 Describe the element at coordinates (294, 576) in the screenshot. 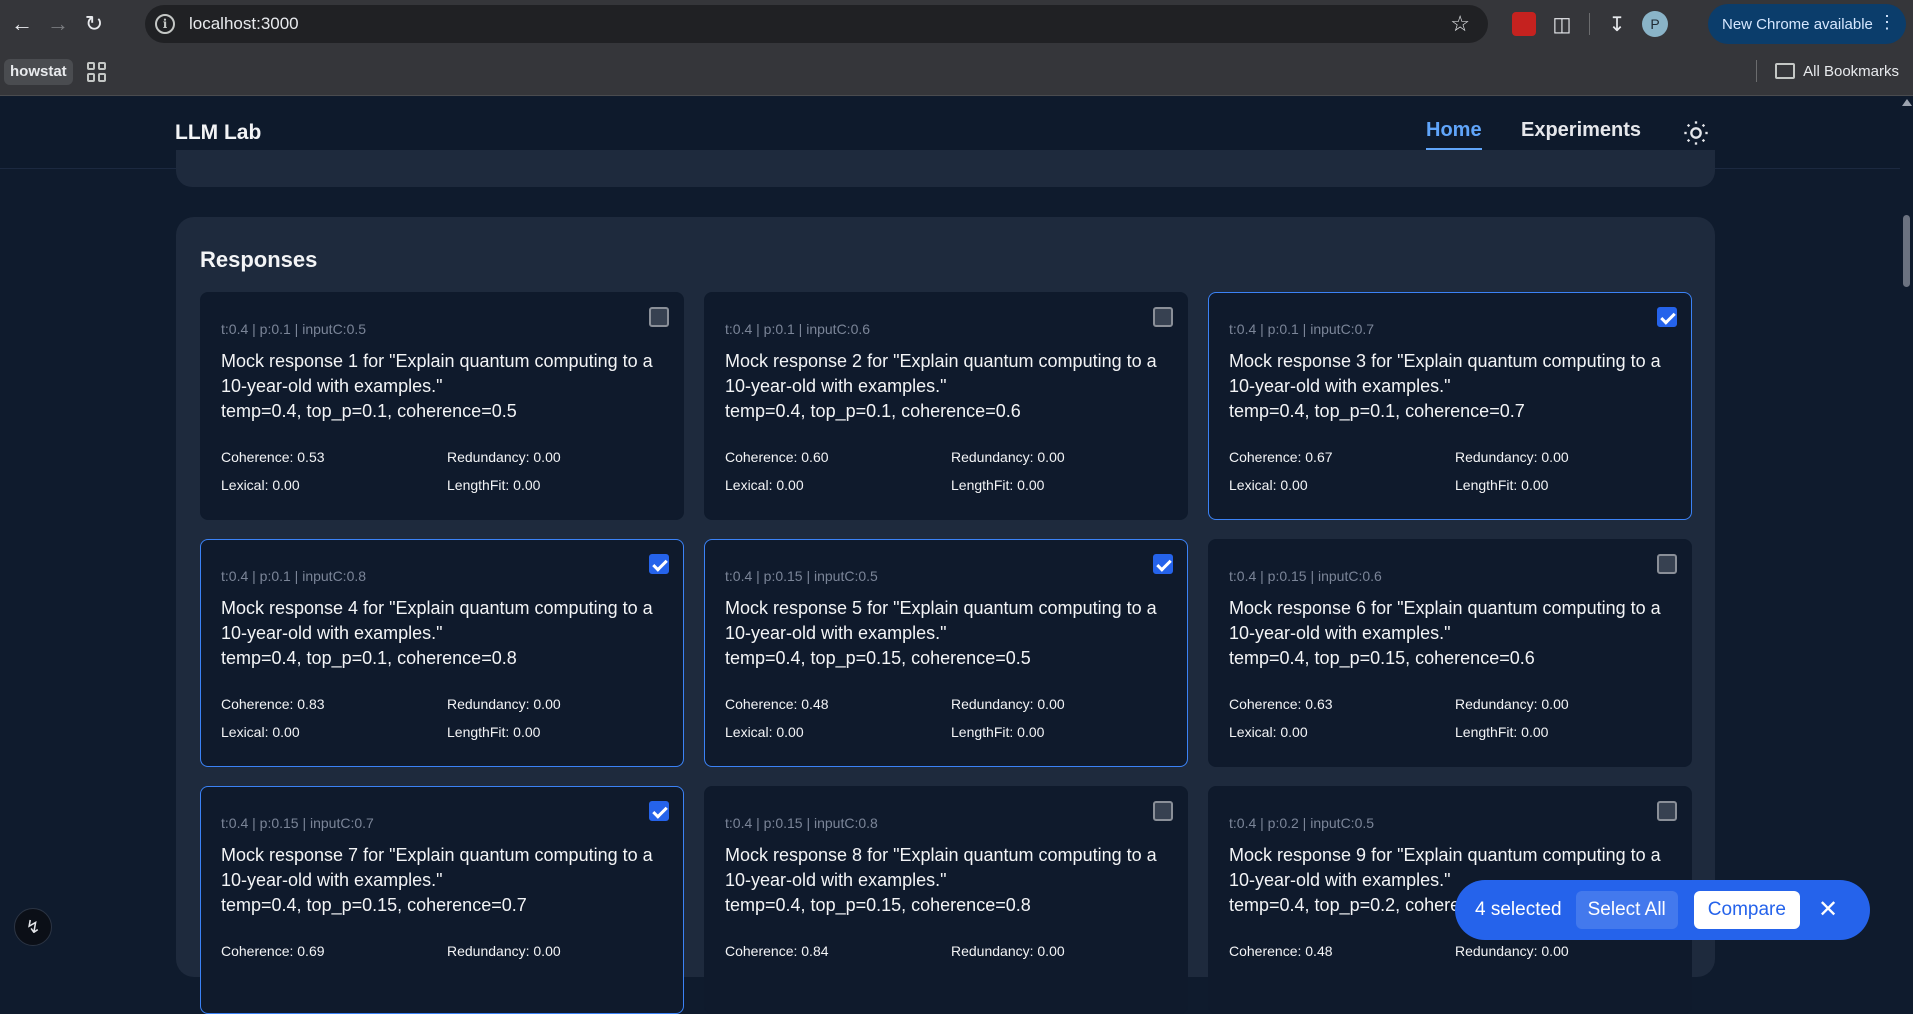

I see `response-params: t:0.4 | p:0.1 | inputC:0.8` at that location.